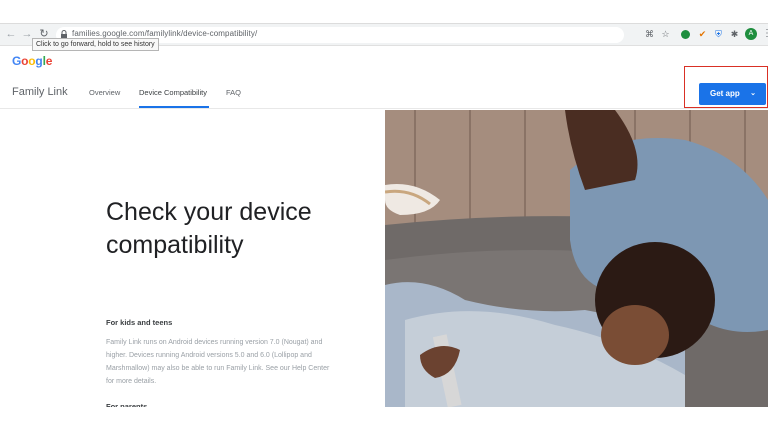 The height and width of the screenshot is (432, 768). I want to click on shield-icon: ⛨, so click(718, 34).